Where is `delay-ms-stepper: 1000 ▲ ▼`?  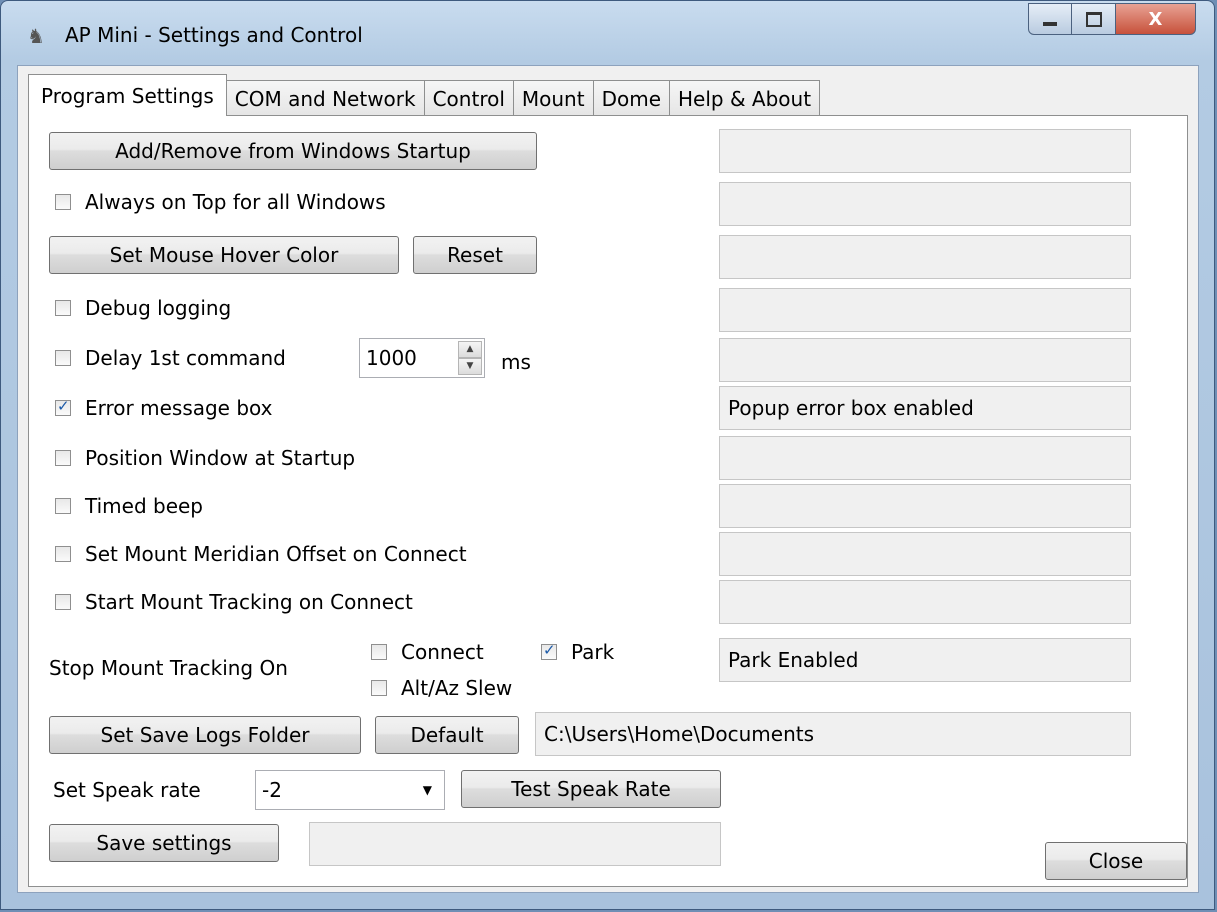
delay-ms-stepper: 1000 ▲ ▼ is located at coordinates (422, 358).